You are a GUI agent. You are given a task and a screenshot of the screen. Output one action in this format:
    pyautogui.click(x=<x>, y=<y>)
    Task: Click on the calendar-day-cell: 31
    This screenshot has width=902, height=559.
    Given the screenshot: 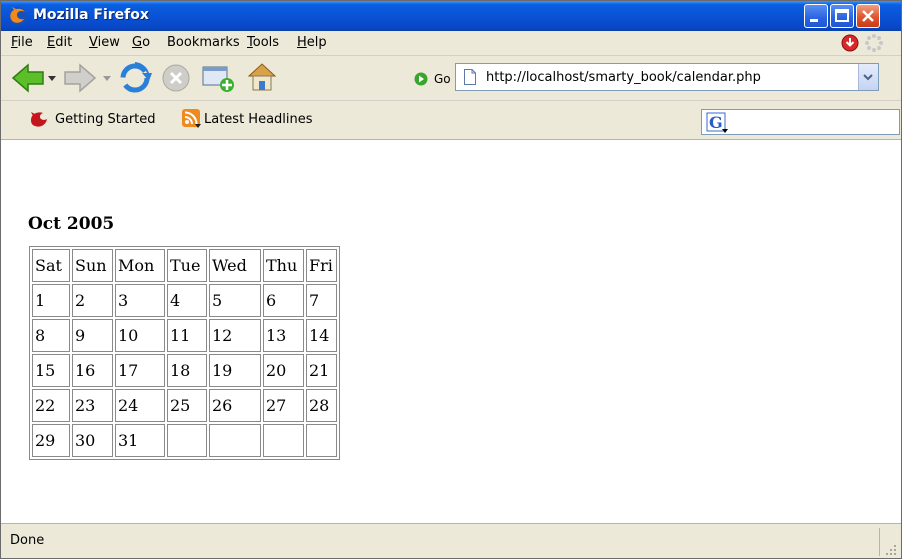 What is the action you would take?
    pyautogui.click(x=140, y=440)
    